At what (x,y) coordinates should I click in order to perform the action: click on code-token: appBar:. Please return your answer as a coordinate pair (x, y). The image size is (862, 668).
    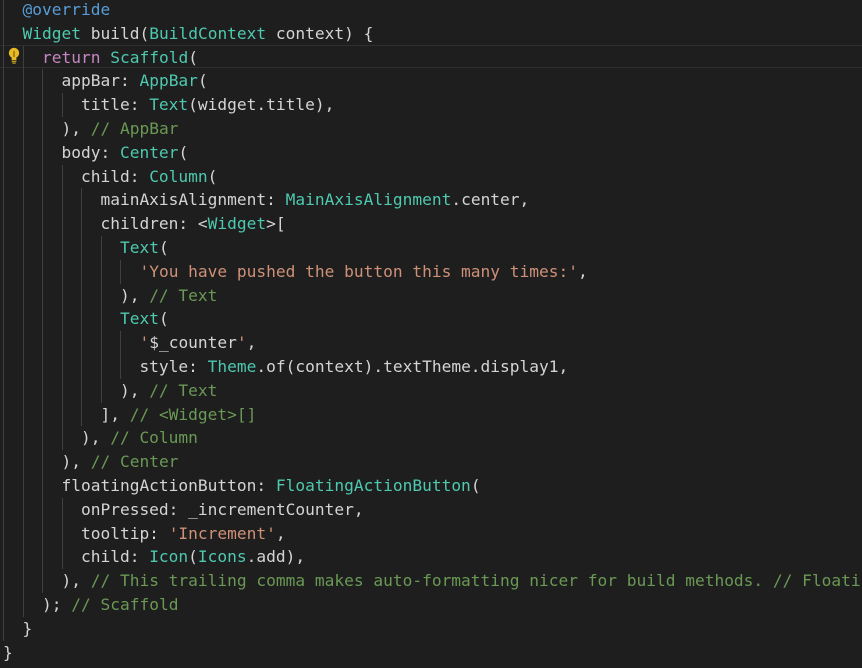
    Looking at the image, I should click on (71, 81).